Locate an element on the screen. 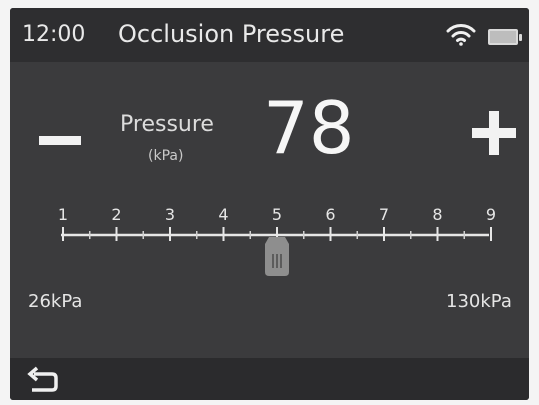 This screenshot has width=539, height=405. scale-tick-label: 4 is located at coordinates (223, 214).